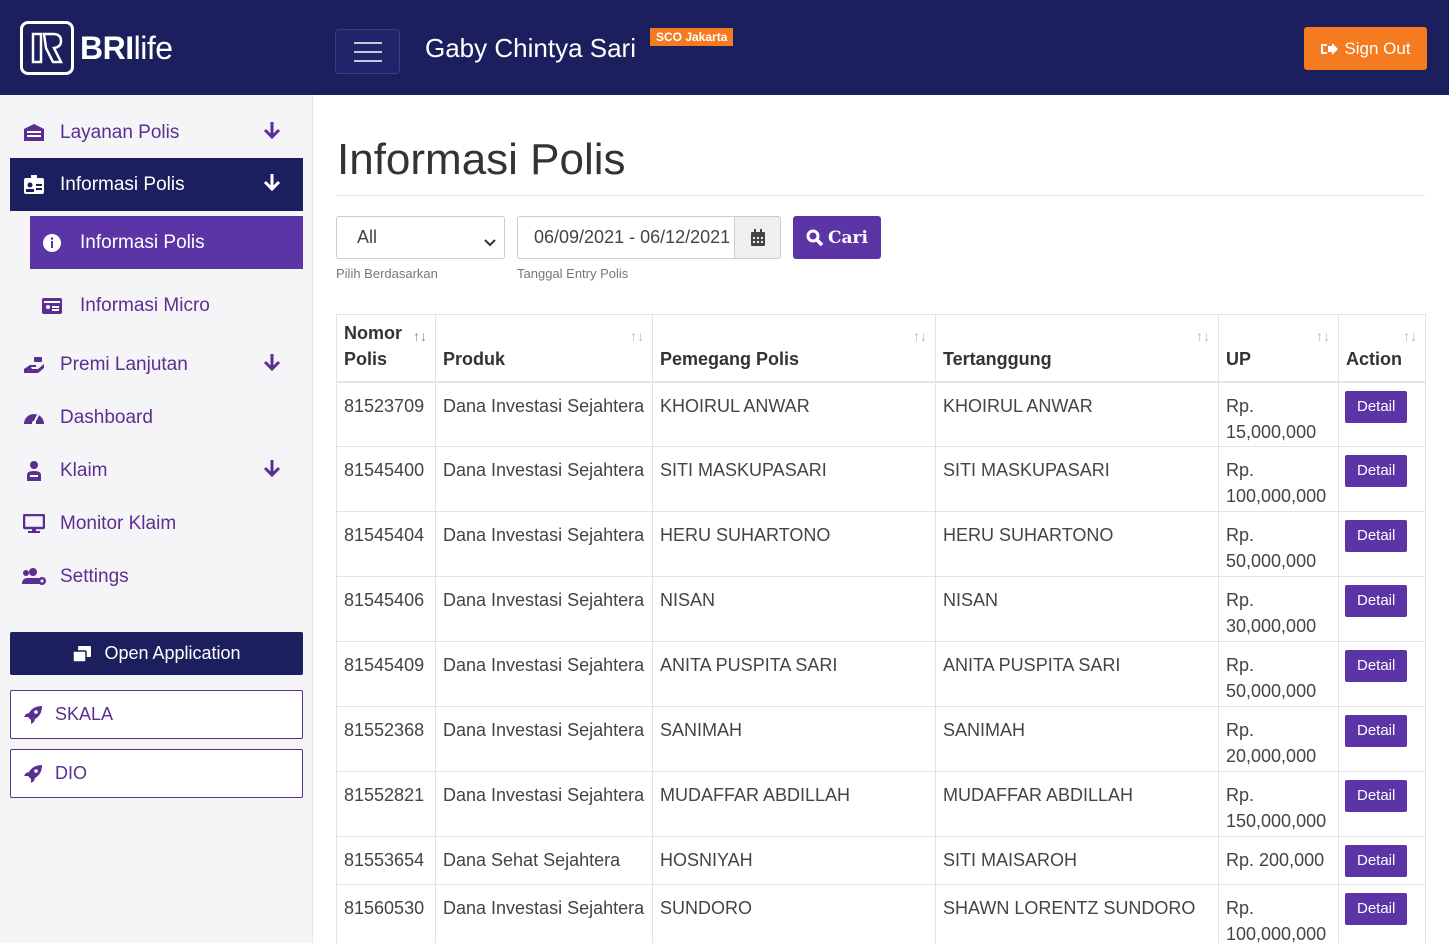 This screenshot has width=1449, height=943. What do you see at coordinates (1077, 348) in the screenshot?
I see `column-header-tertanggung: Tertanggung ↑↓` at bounding box center [1077, 348].